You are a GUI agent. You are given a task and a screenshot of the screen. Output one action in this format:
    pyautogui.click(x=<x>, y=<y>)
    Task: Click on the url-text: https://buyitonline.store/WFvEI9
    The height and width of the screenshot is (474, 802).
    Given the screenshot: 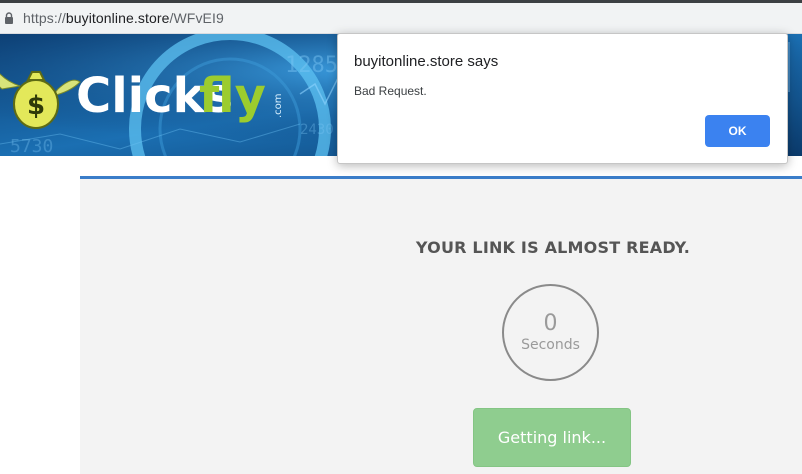 What is the action you would take?
    pyautogui.click(x=123, y=18)
    